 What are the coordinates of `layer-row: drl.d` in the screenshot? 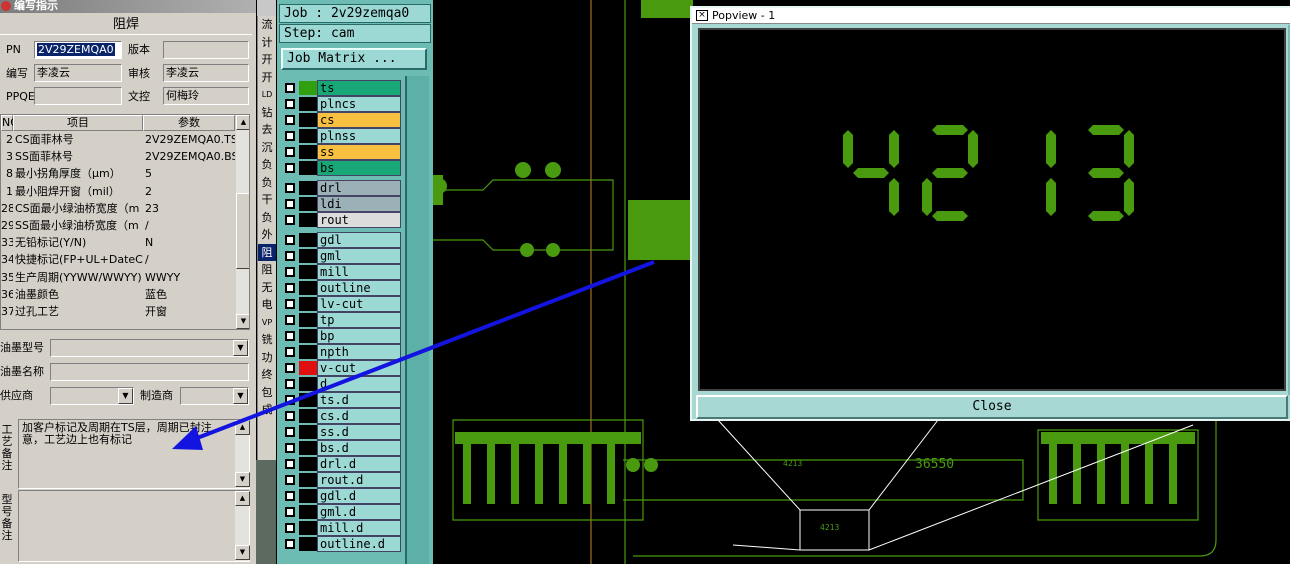 It's located at (342, 464).